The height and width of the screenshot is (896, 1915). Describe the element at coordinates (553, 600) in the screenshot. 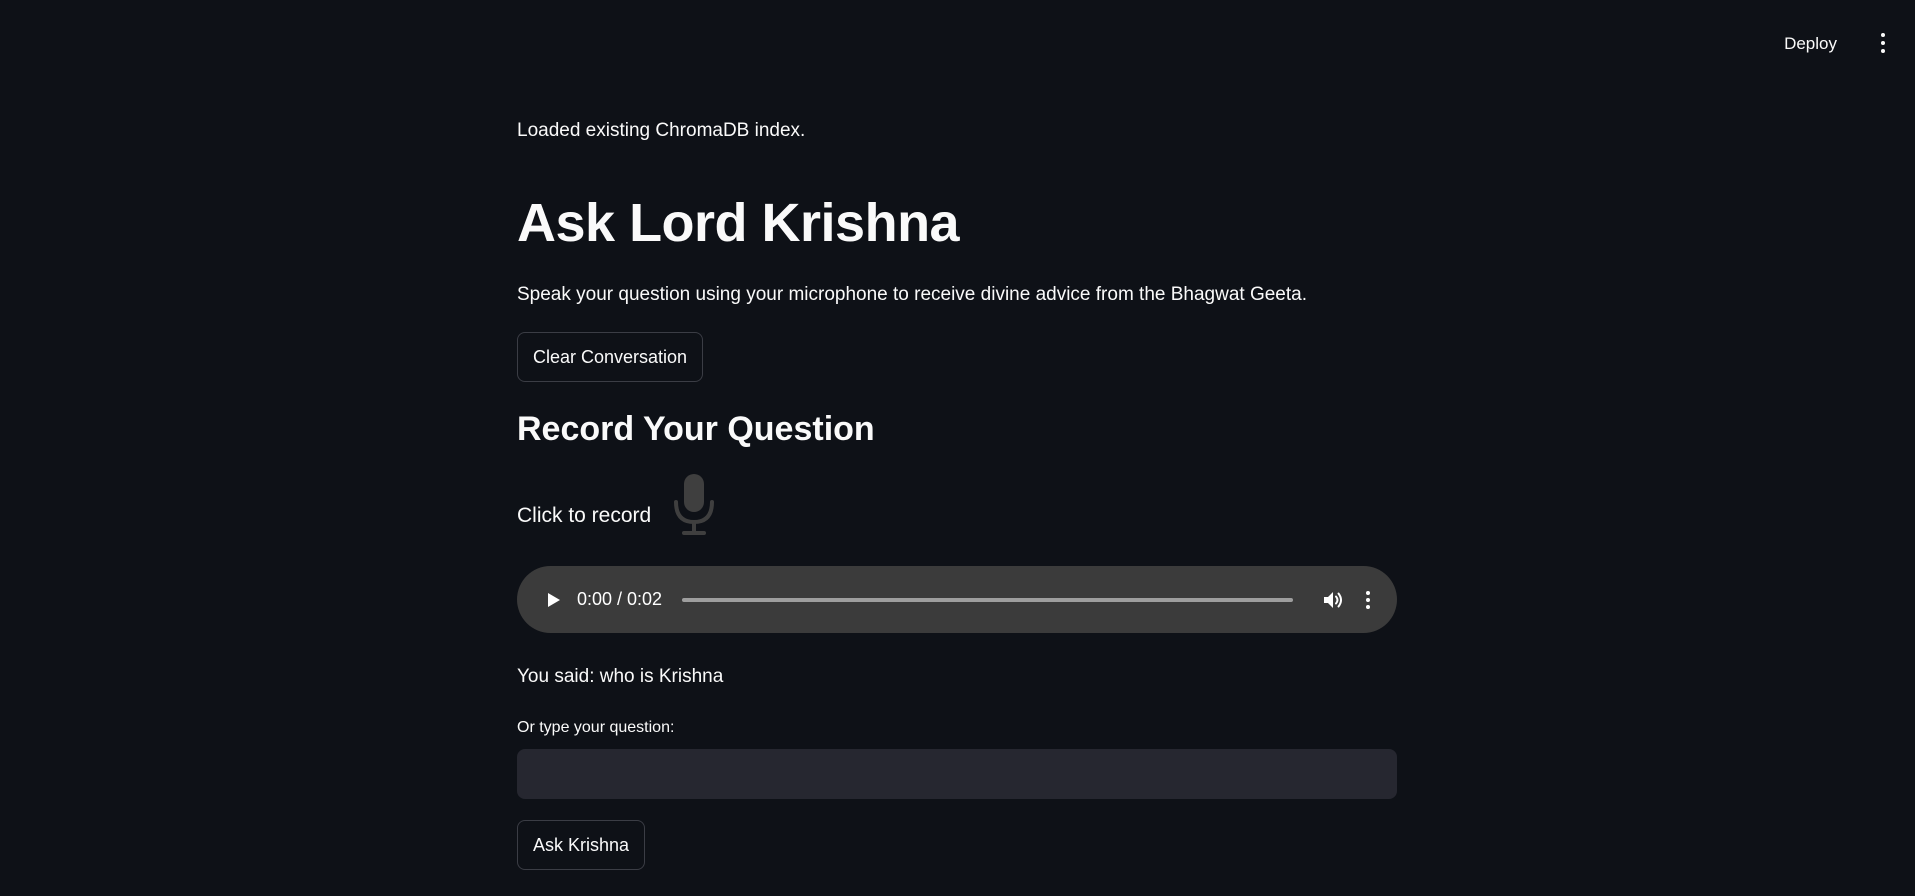

I see `play-icon` at that location.